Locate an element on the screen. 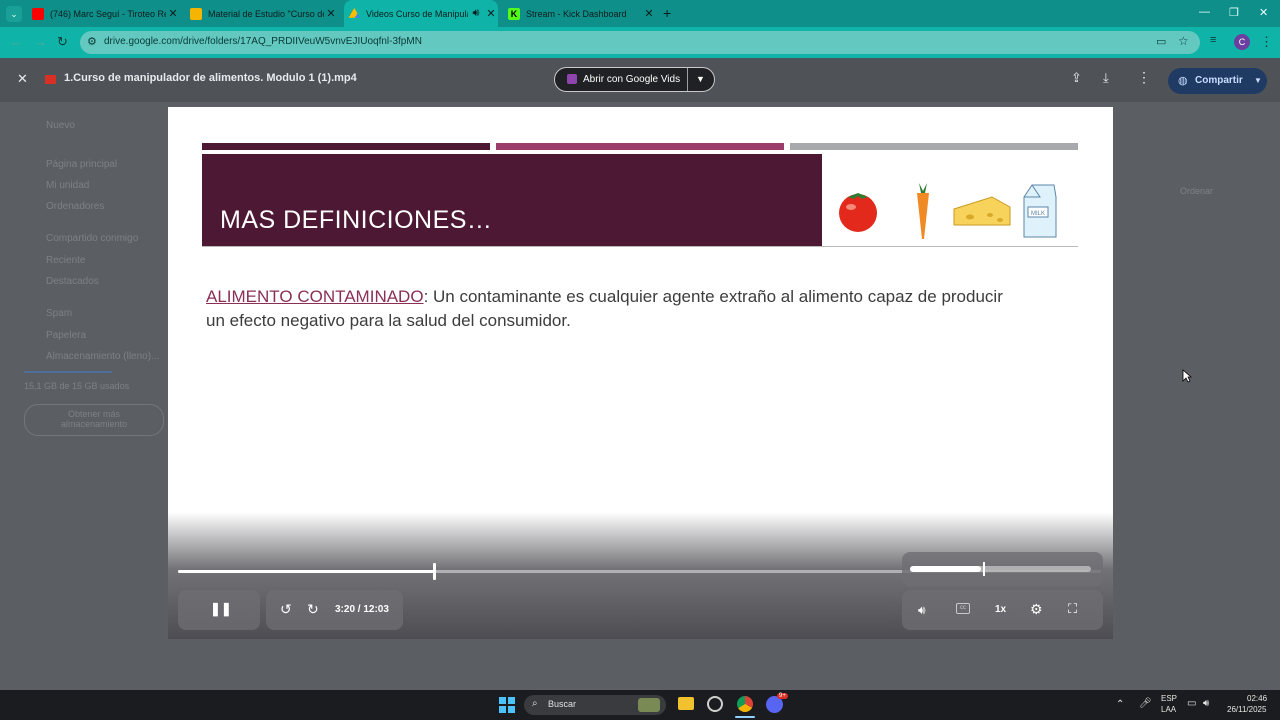 The image size is (1280, 720). taskbar-search: ⌕ Buscar is located at coordinates (595, 705).